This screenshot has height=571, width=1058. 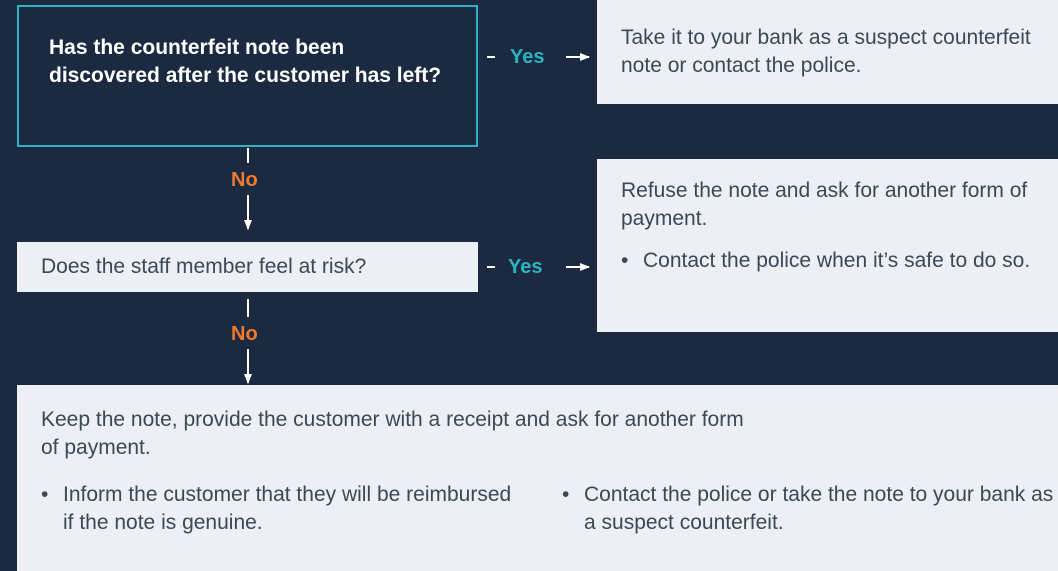 What do you see at coordinates (527, 57) in the screenshot?
I see `q1-yes-label: Yes` at bounding box center [527, 57].